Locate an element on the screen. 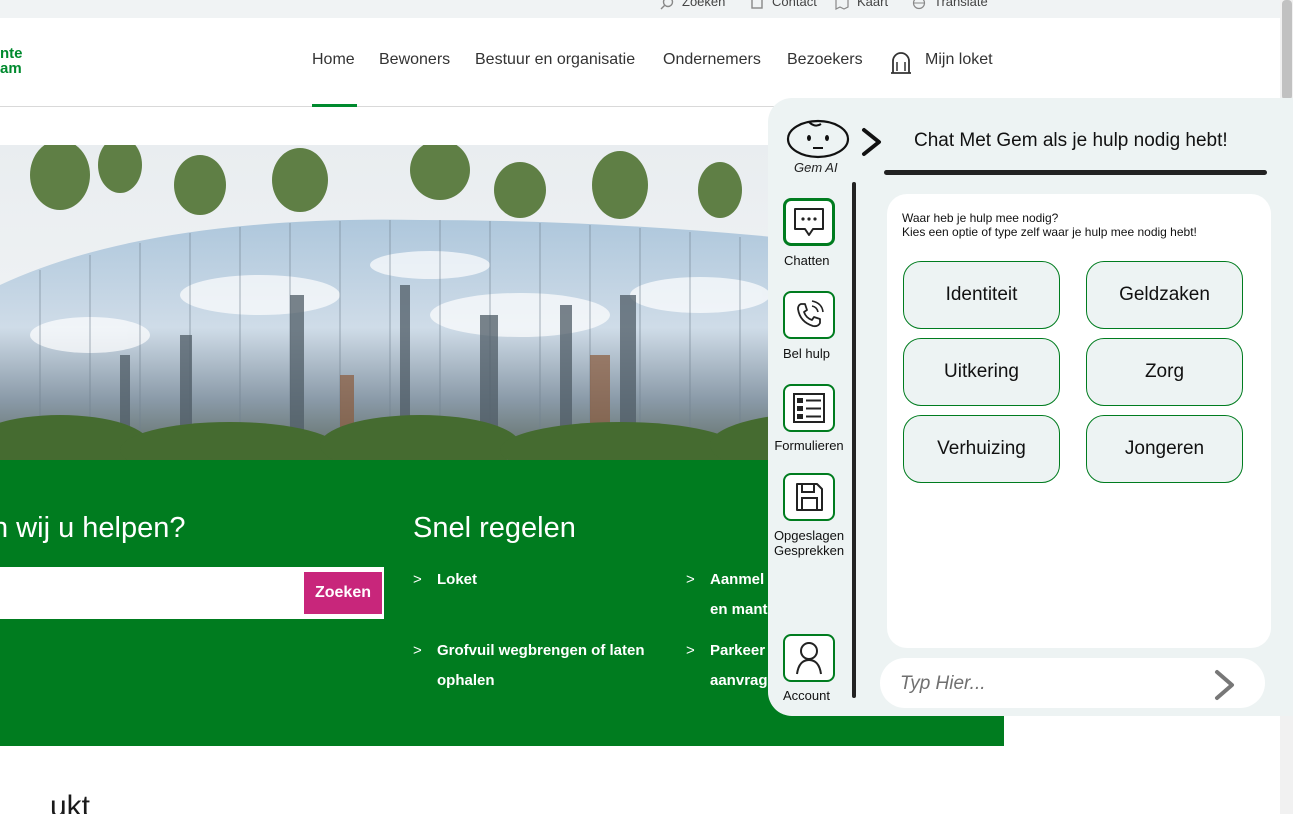 This screenshot has height=814, width=1293. sidebar-label-account: Account is located at coordinates (806, 695).